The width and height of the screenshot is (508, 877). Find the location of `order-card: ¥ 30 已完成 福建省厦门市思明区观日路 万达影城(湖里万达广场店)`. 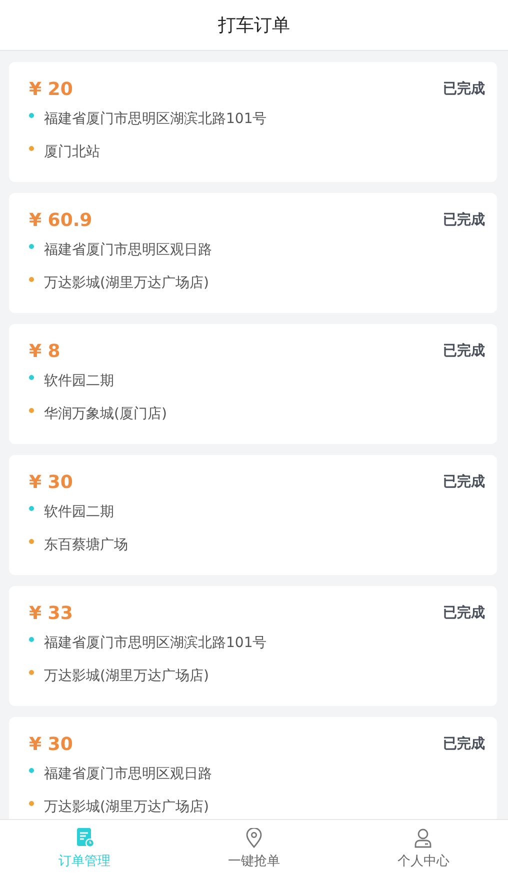

order-card: ¥ 30 已完成 福建省厦门市思明区观日路 万达影城(湖里万达广场店) is located at coordinates (253, 768).